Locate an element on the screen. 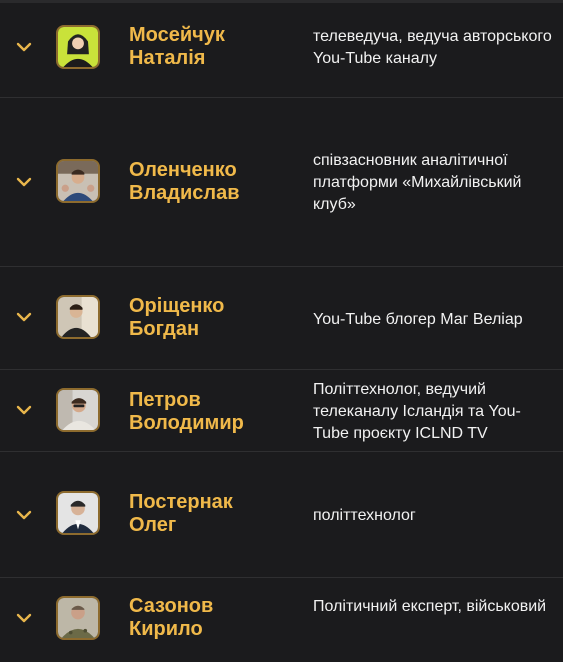 The height and width of the screenshot is (662, 563). person-name: Петров Володимир is located at coordinates (214, 412).